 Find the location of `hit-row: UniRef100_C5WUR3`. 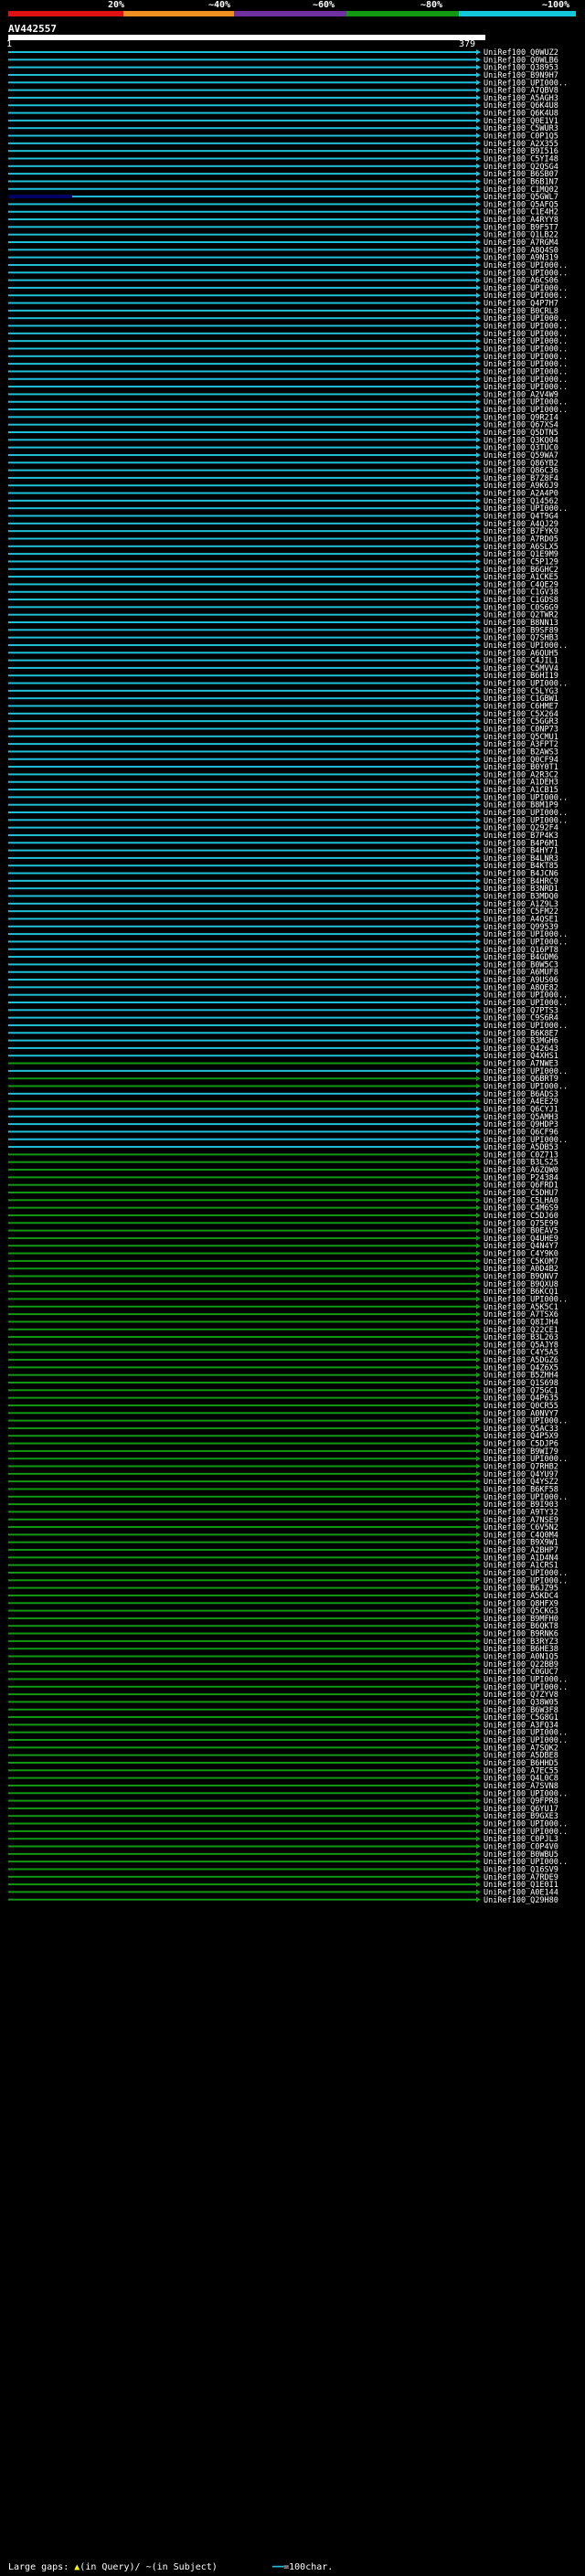

hit-row: UniRef100_C5WUR3 is located at coordinates (283, 128).